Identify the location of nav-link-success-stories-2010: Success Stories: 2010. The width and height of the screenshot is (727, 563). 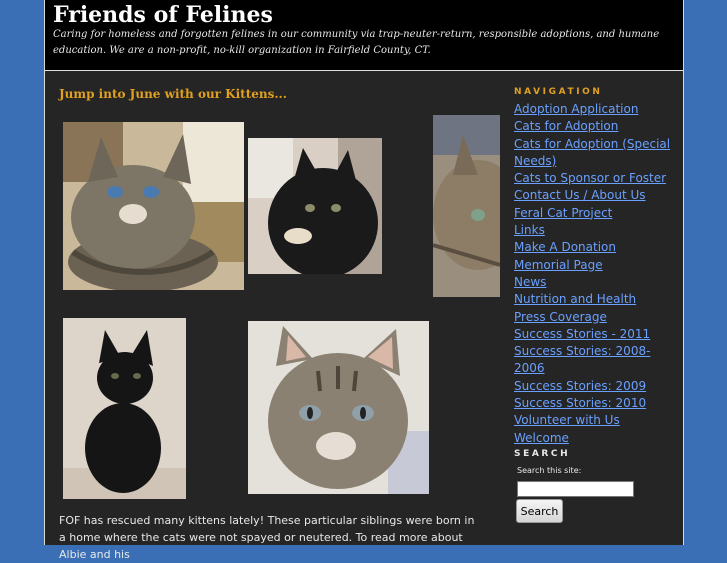
(594, 403).